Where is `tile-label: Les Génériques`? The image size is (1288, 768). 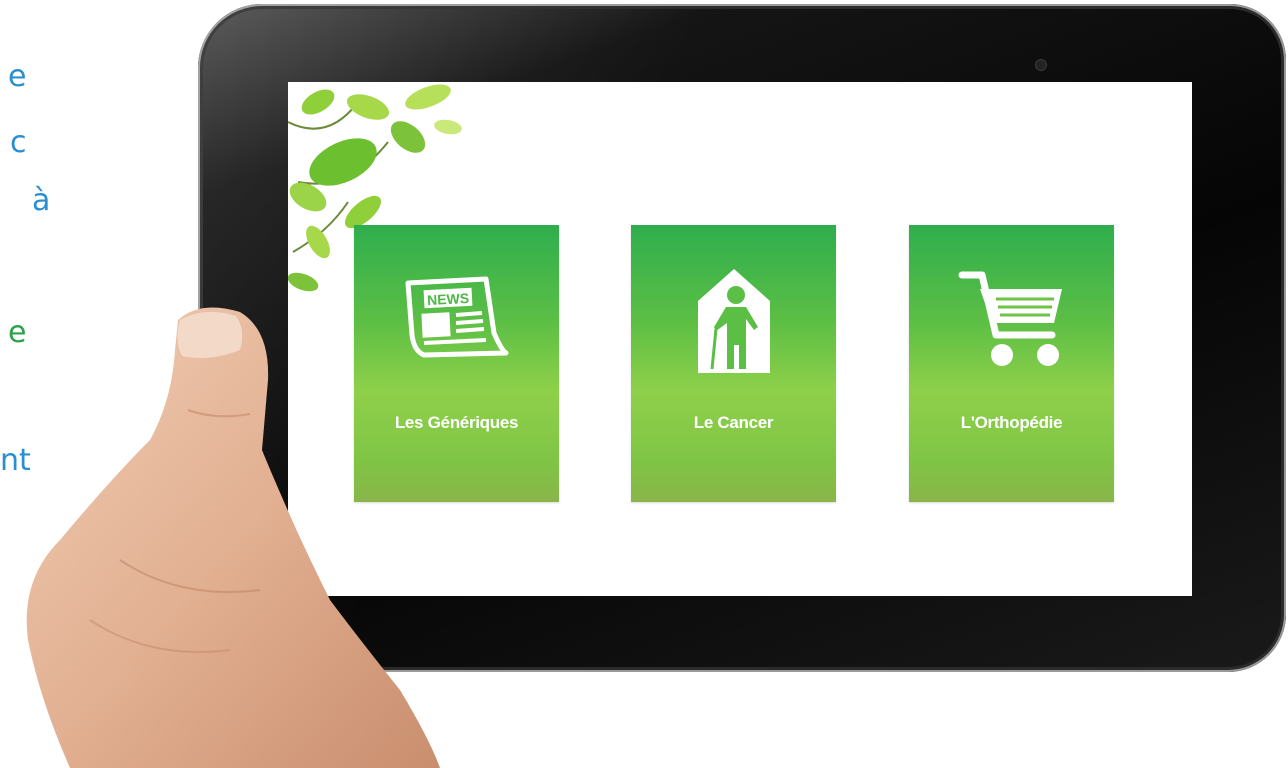 tile-label: Les Génériques is located at coordinates (456, 422).